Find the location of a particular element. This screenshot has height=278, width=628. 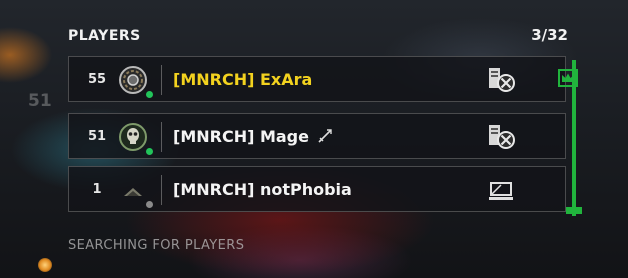

players-heading: PLAYERS is located at coordinates (104, 36).